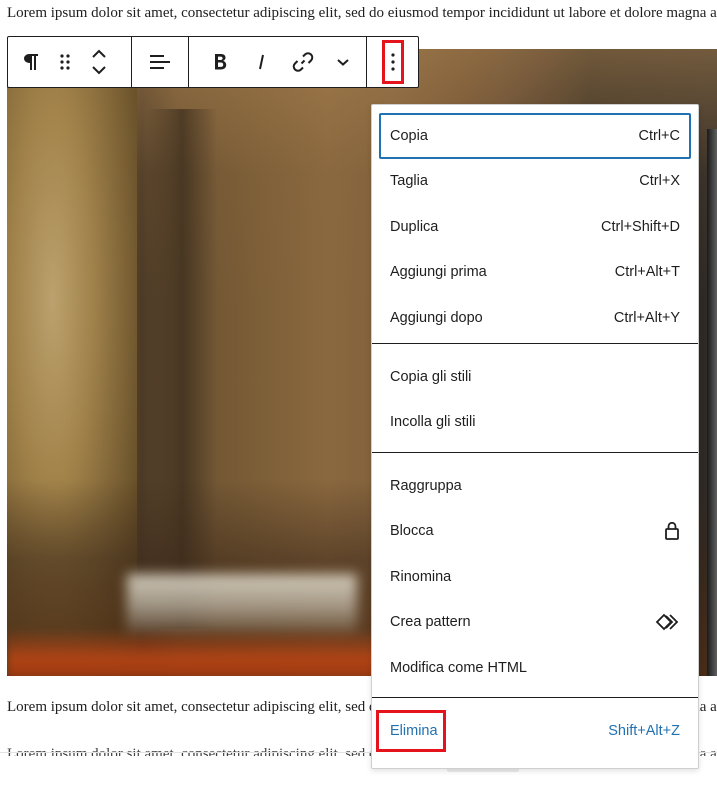 This screenshot has width=717, height=788. I want to click on menu-item-label: Taglia, so click(409, 181).